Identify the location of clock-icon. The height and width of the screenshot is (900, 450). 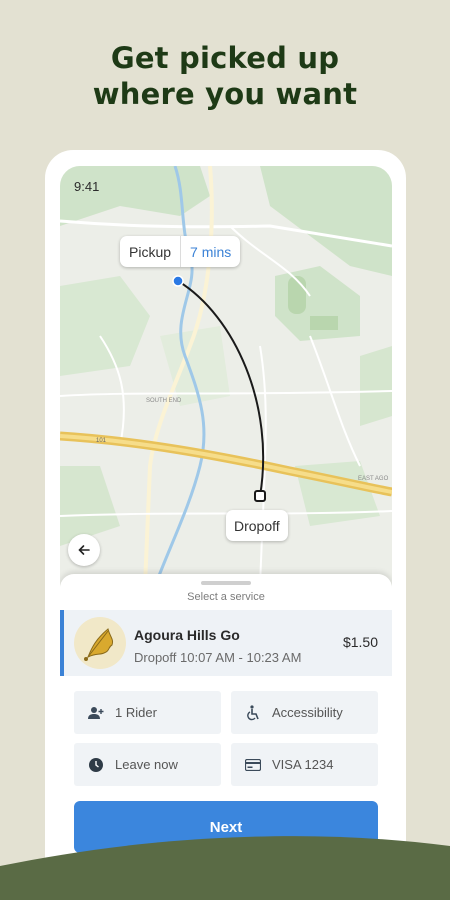
(96, 765).